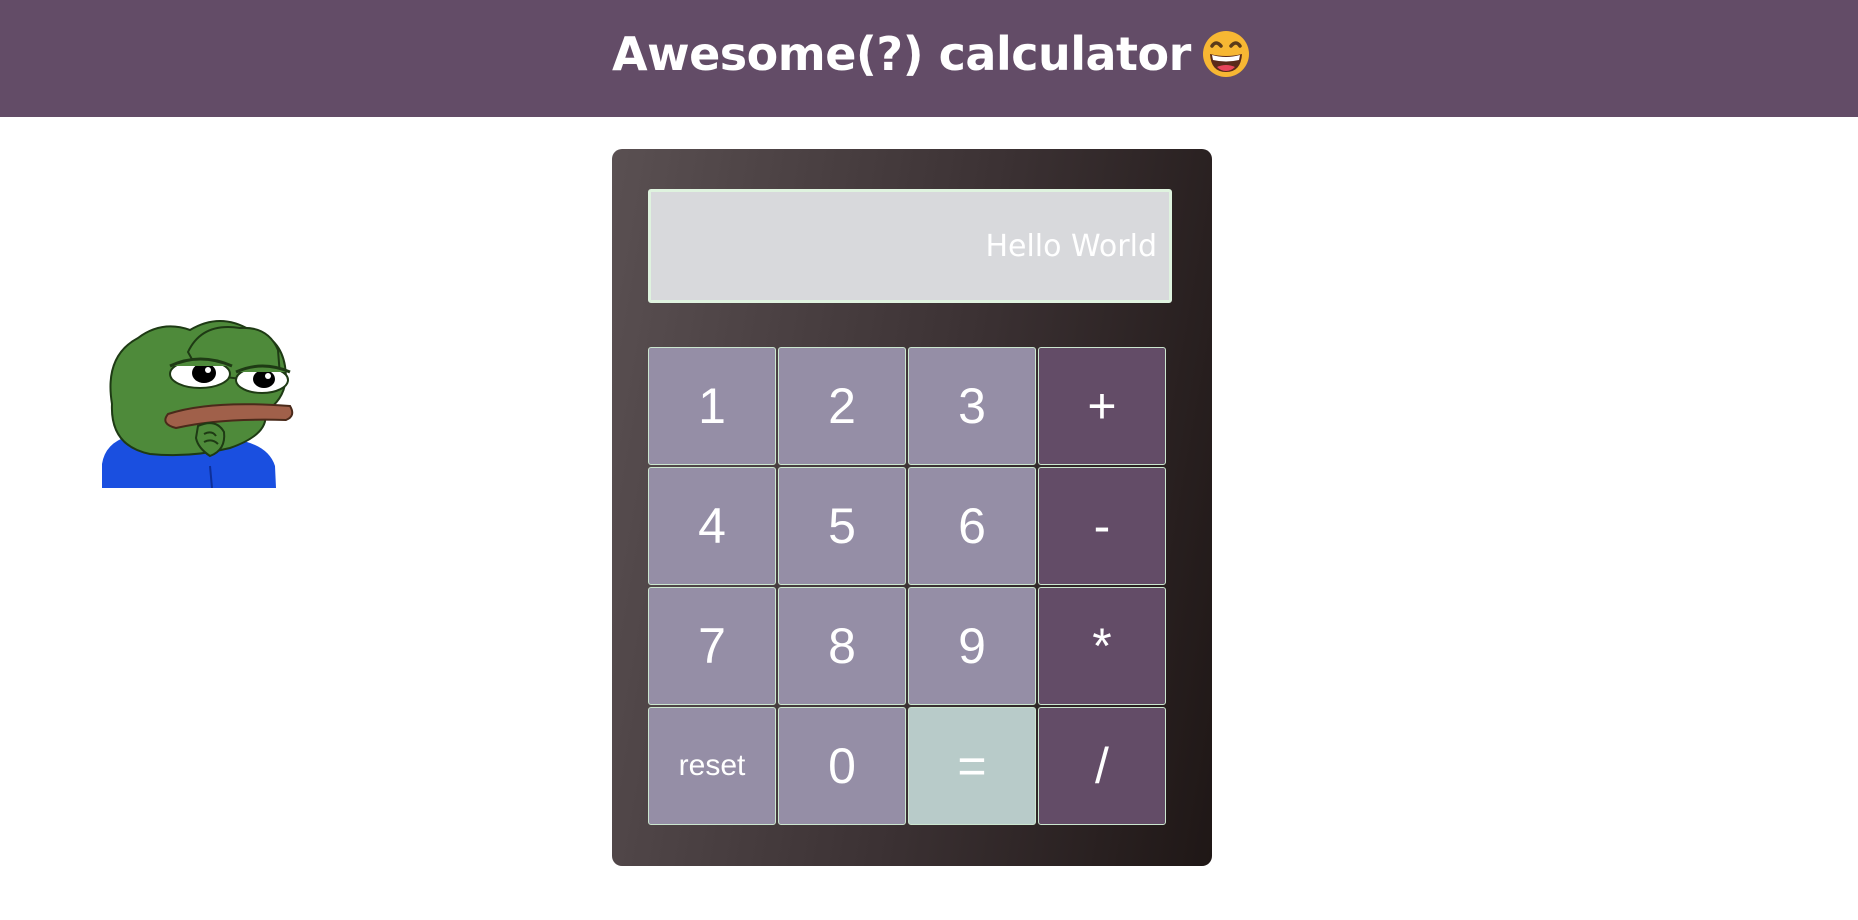  I want to click on key-3: 3, so click(972, 406).